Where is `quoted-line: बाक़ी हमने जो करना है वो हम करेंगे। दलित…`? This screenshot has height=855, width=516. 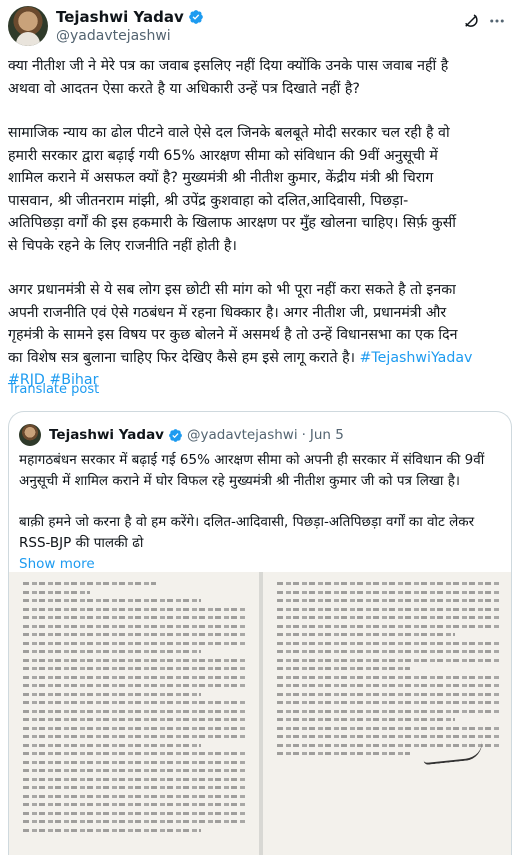
quoted-line: बाक़ी हमने जो करना है वो हम करेंगे। दलित… is located at coordinates (247, 522).